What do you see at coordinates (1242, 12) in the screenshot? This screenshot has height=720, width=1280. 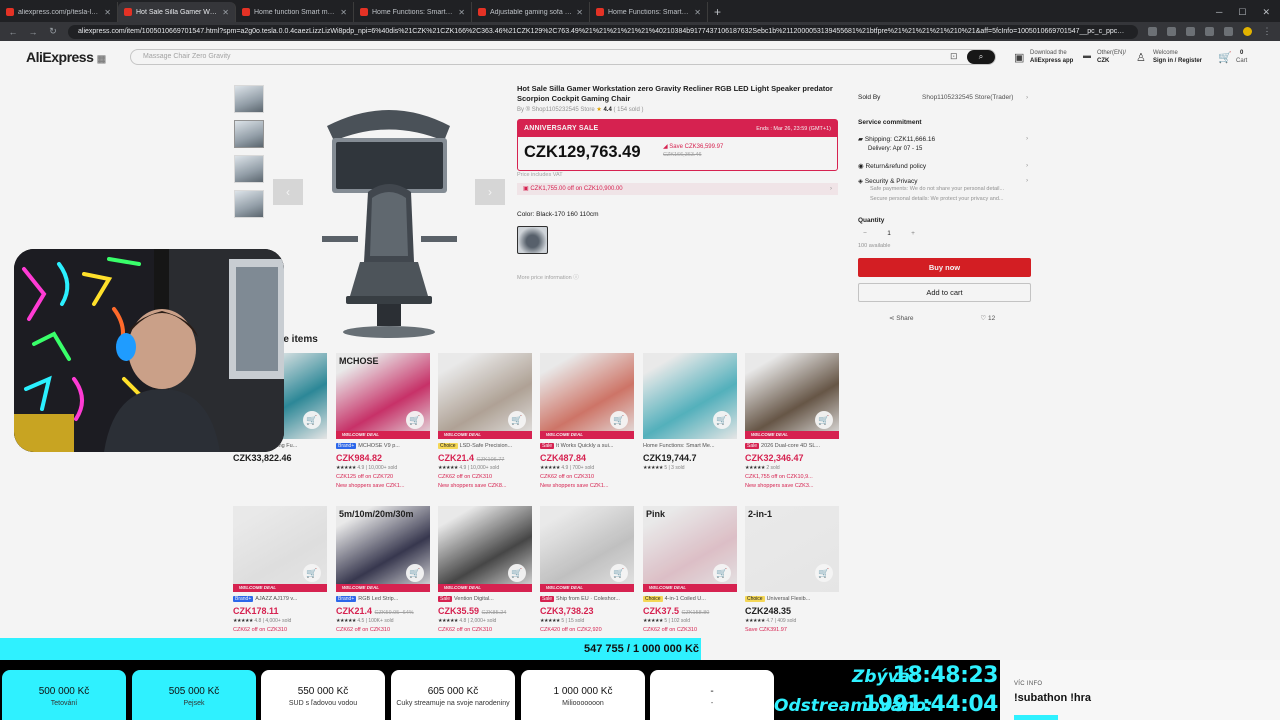 I see `maximize-icon: ☐` at bounding box center [1242, 12].